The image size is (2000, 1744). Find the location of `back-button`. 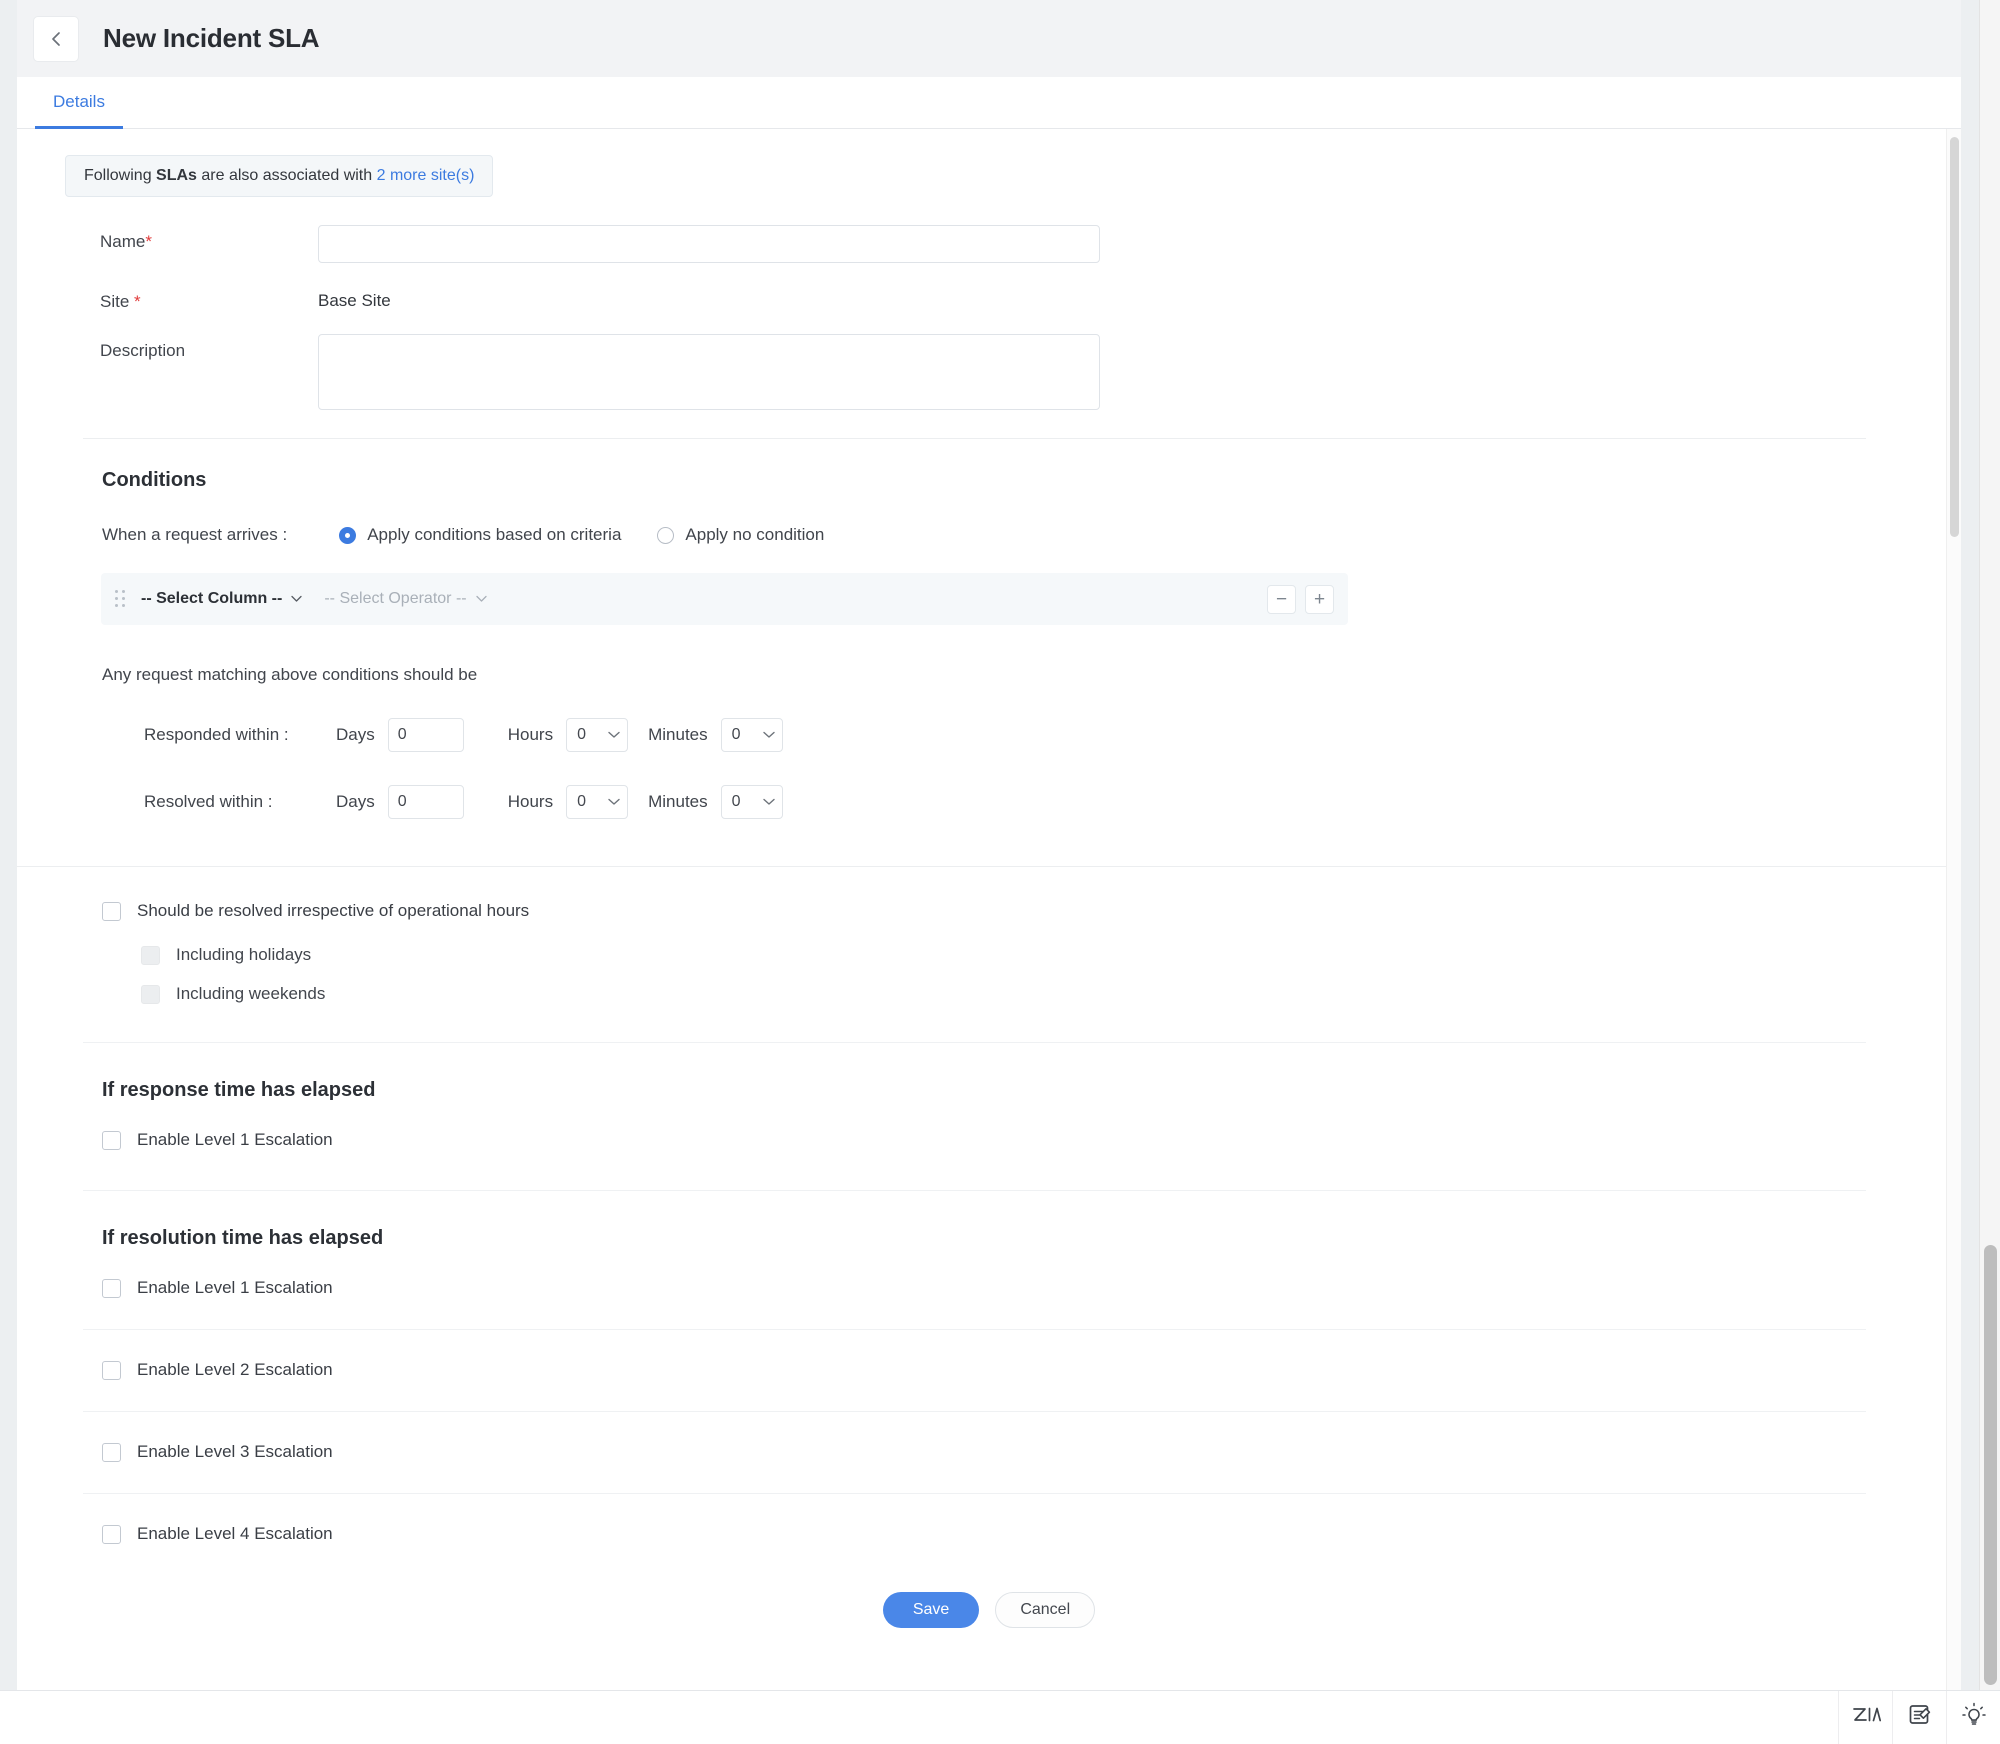

back-button is located at coordinates (56, 38).